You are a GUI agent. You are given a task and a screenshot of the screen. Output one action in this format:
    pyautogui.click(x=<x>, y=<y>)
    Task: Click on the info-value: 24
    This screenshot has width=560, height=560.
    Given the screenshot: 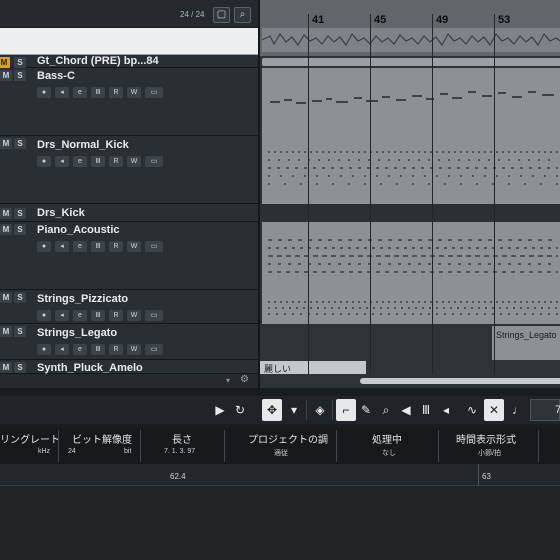 What is the action you would take?
    pyautogui.click(x=72, y=451)
    